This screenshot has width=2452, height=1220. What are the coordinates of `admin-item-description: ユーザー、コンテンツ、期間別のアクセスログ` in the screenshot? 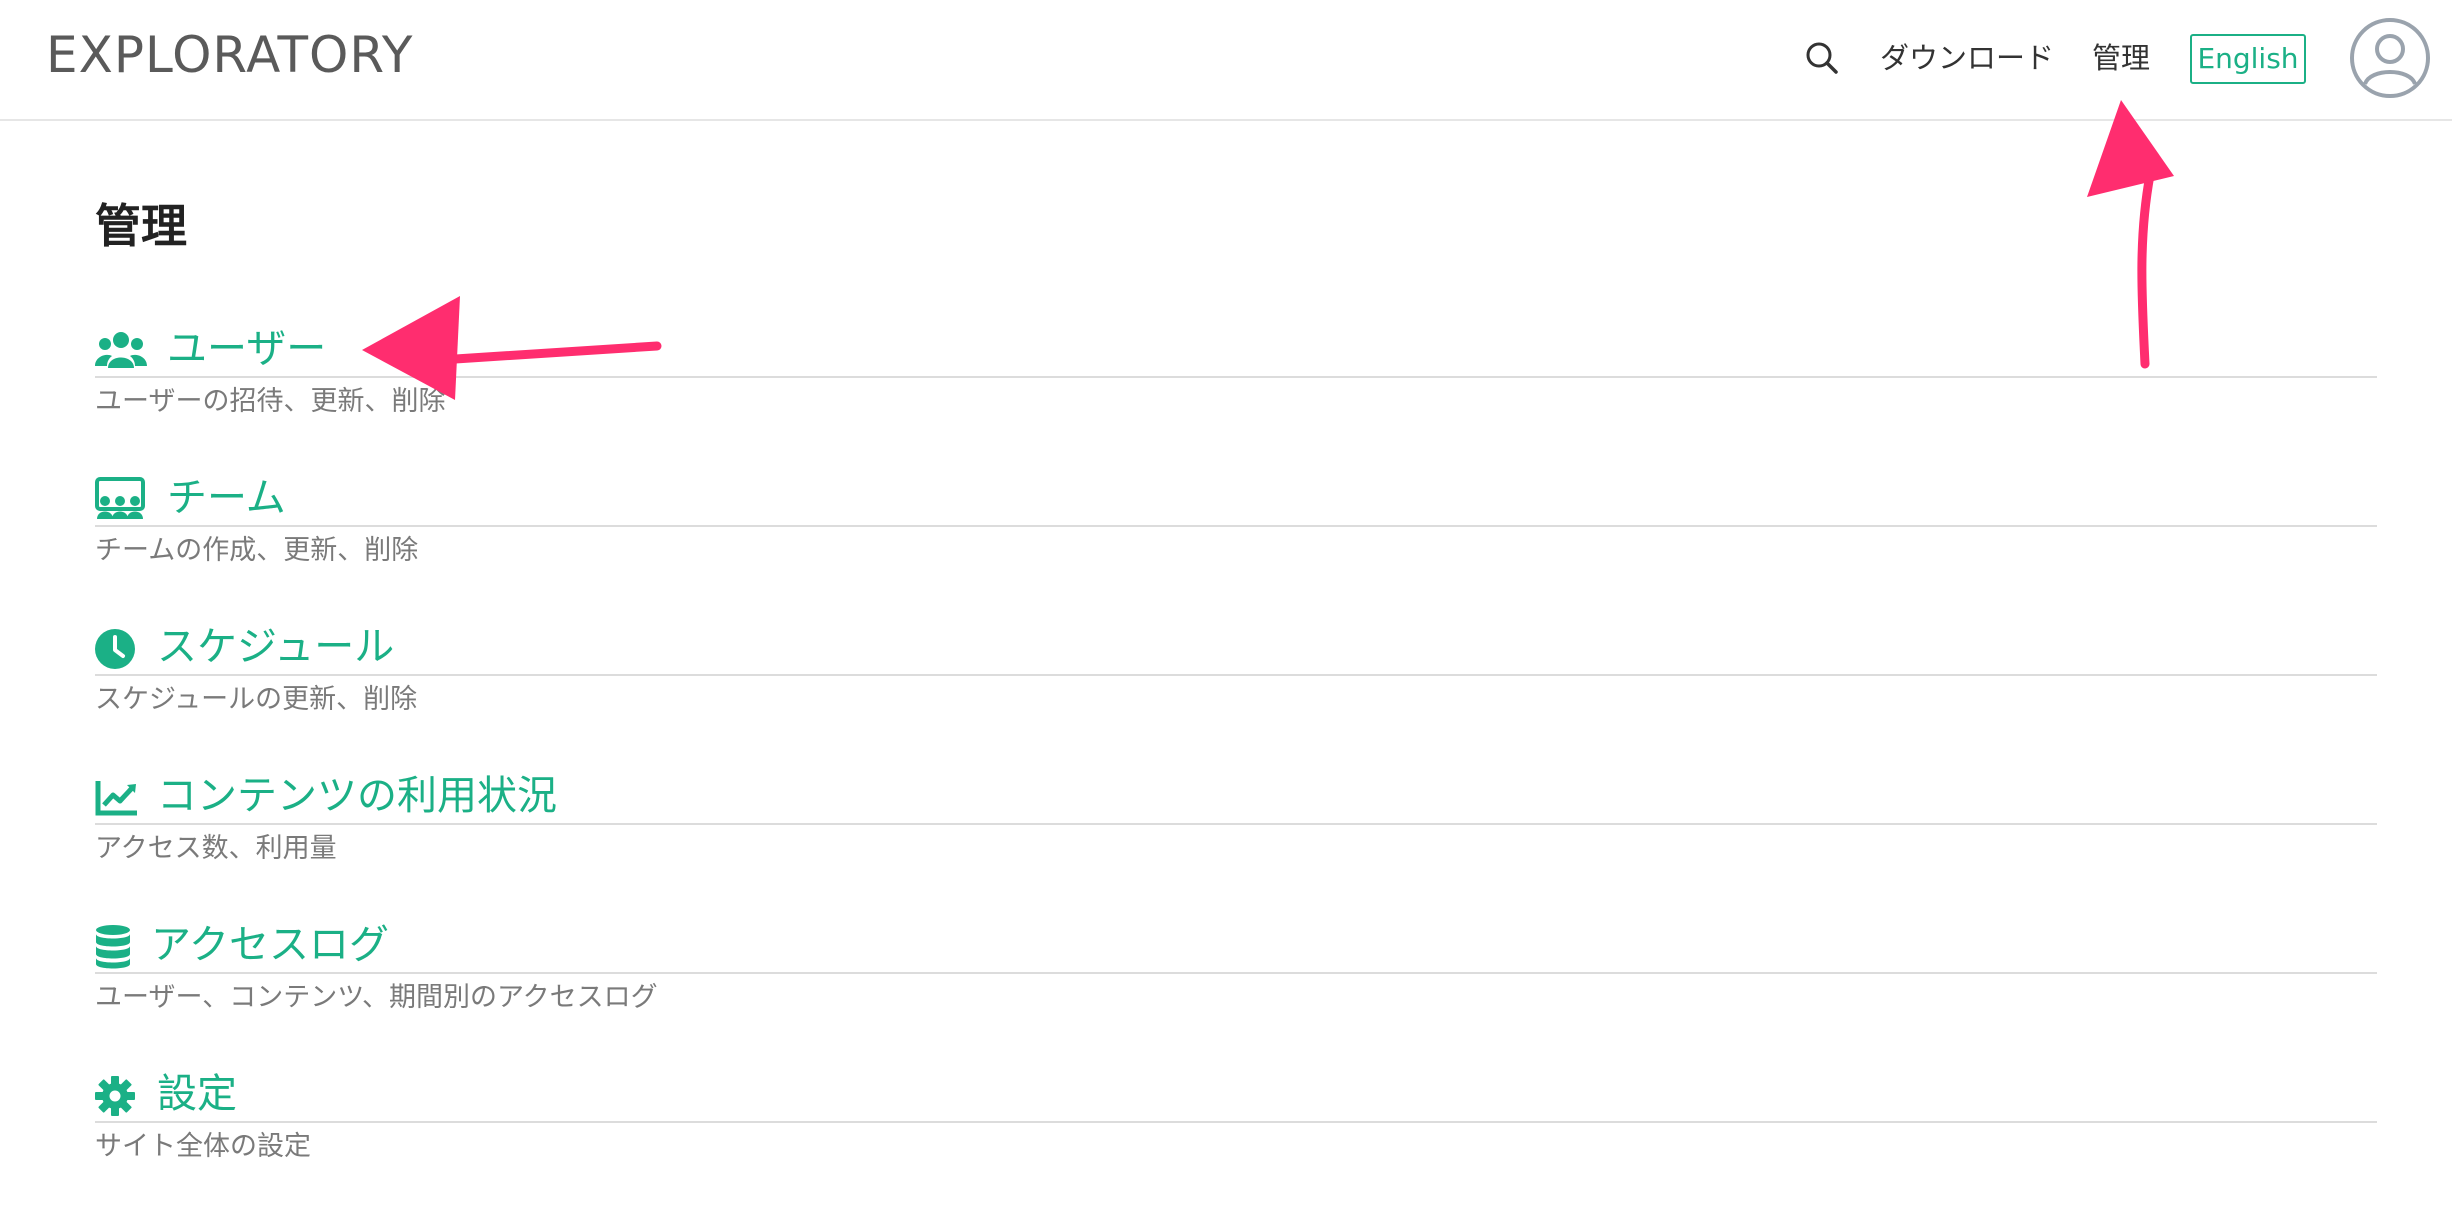 It's located at (376, 997).